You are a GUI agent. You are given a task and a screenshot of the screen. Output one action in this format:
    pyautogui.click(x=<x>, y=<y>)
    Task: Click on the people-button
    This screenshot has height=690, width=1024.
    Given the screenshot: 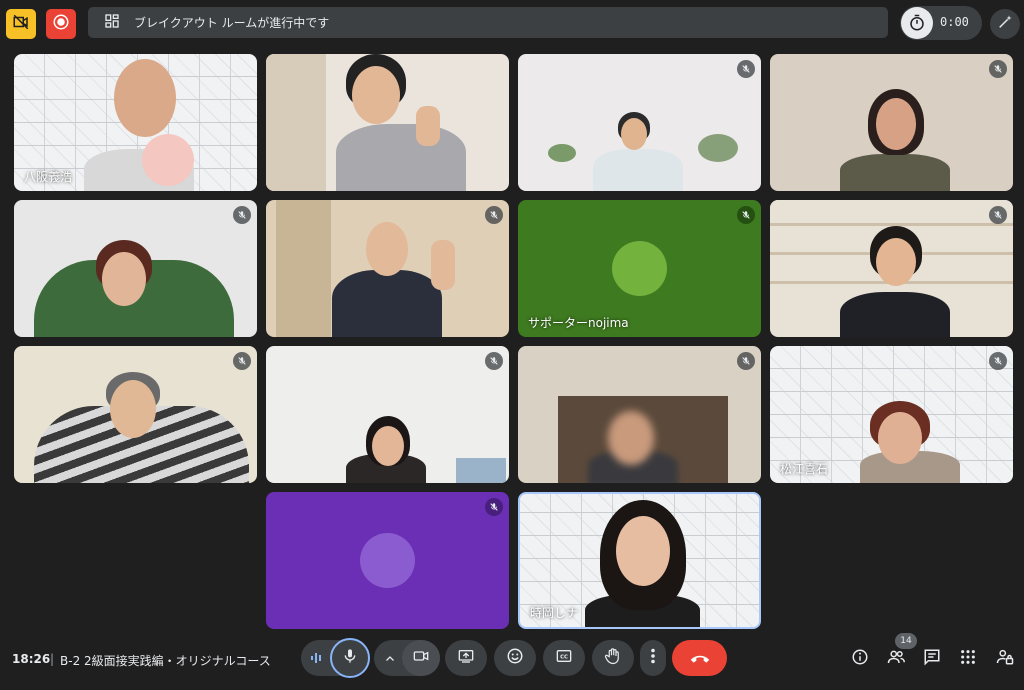 What is the action you would take?
    pyautogui.click(x=896, y=659)
    